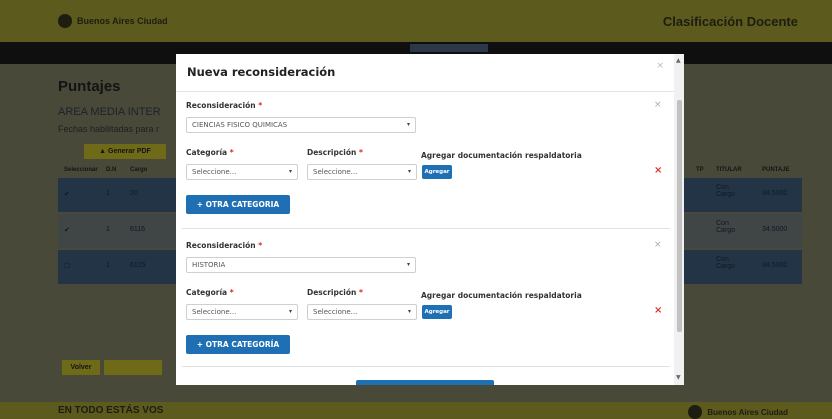  I want to click on submit-button, so click(425, 382).